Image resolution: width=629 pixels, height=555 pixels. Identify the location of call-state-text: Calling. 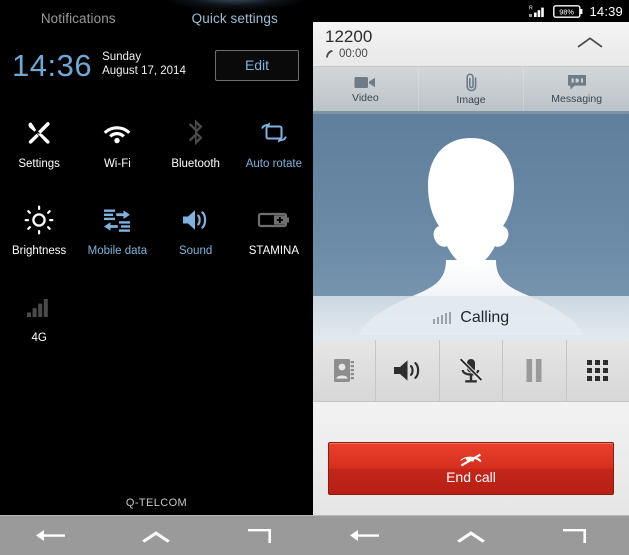
(485, 317).